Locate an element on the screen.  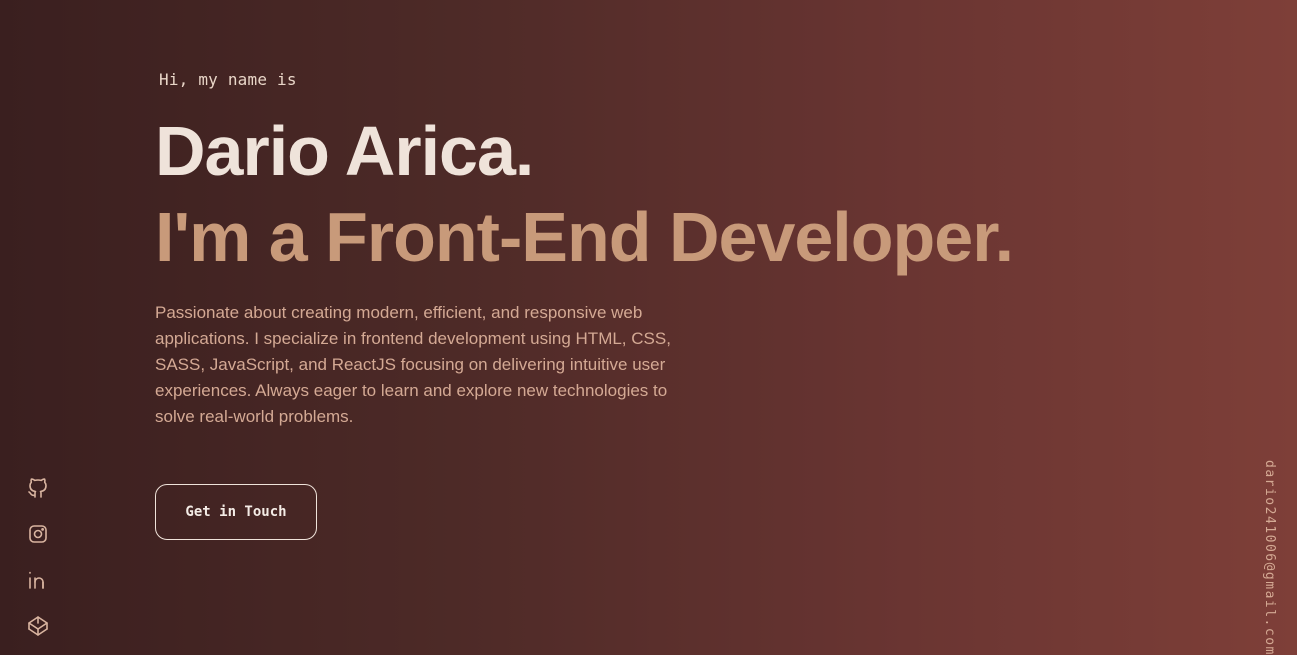
codepen-icon is located at coordinates (38, 626).